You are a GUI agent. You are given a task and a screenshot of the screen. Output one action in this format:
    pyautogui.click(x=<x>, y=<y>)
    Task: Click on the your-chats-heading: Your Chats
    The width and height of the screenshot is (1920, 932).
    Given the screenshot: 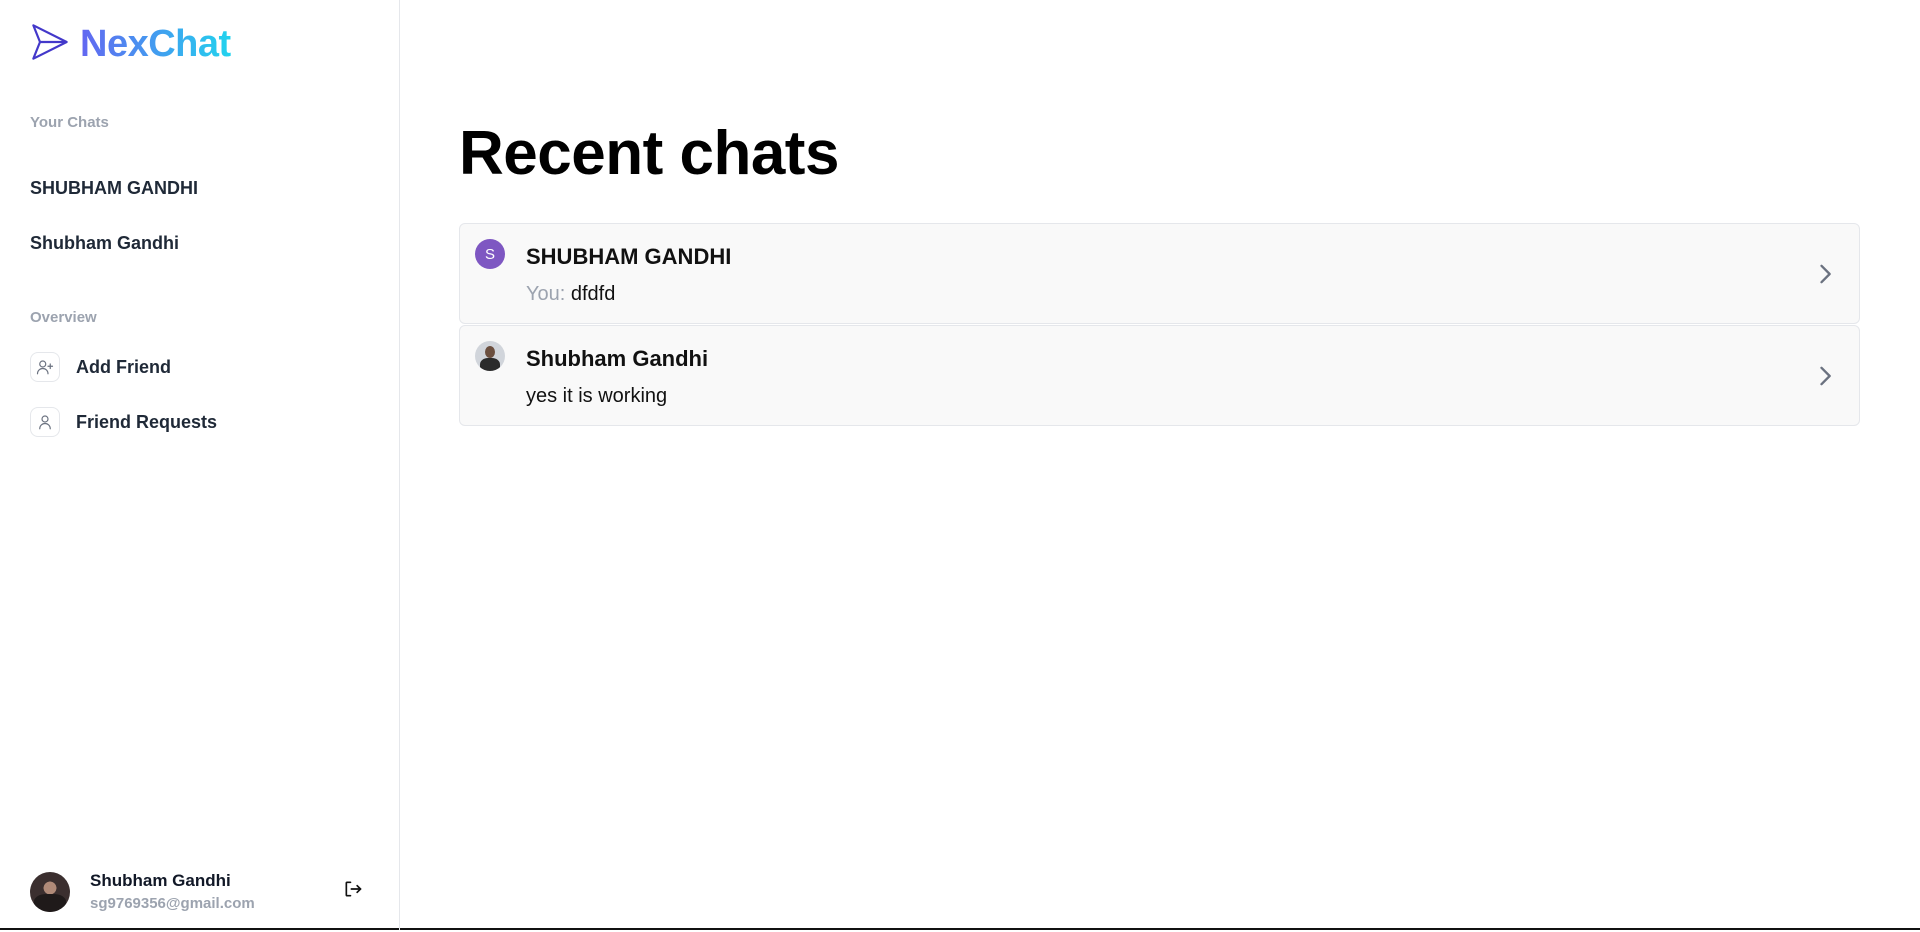 What is the action you would take?
    pyautogui.click(x=69, y=122)
    